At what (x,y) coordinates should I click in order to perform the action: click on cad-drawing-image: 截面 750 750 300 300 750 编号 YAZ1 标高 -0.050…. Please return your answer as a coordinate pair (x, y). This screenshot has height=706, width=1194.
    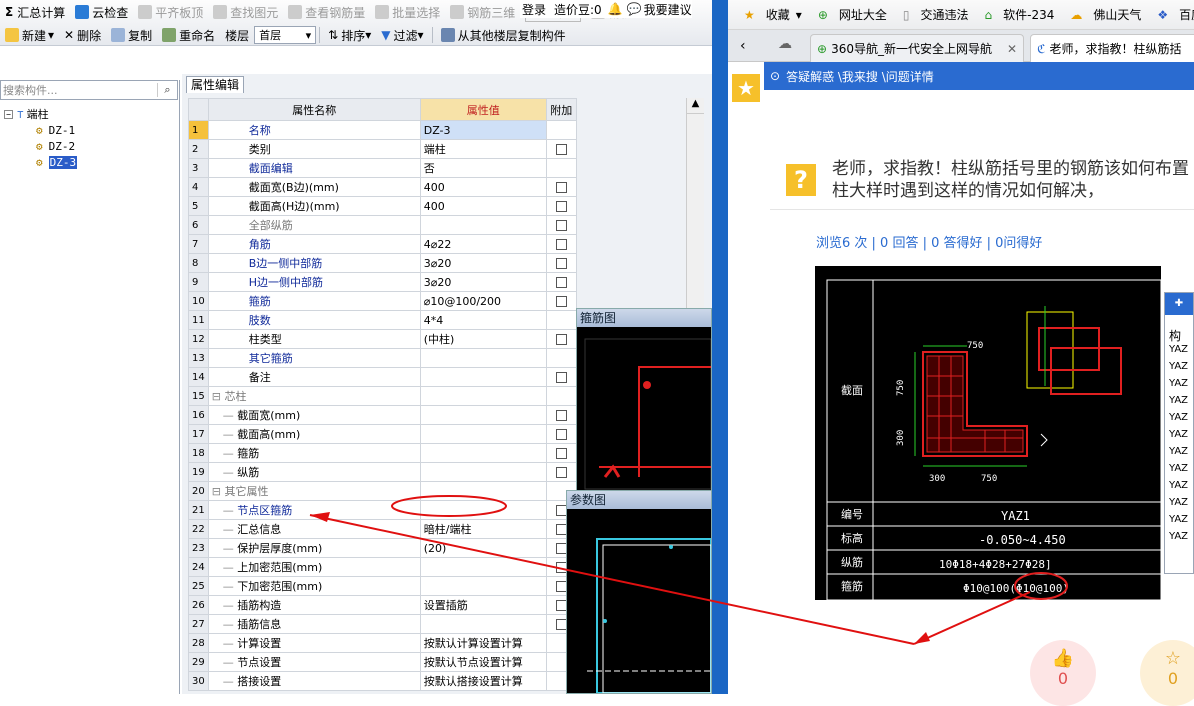
    Looking at the image, I should click on (988, 433).